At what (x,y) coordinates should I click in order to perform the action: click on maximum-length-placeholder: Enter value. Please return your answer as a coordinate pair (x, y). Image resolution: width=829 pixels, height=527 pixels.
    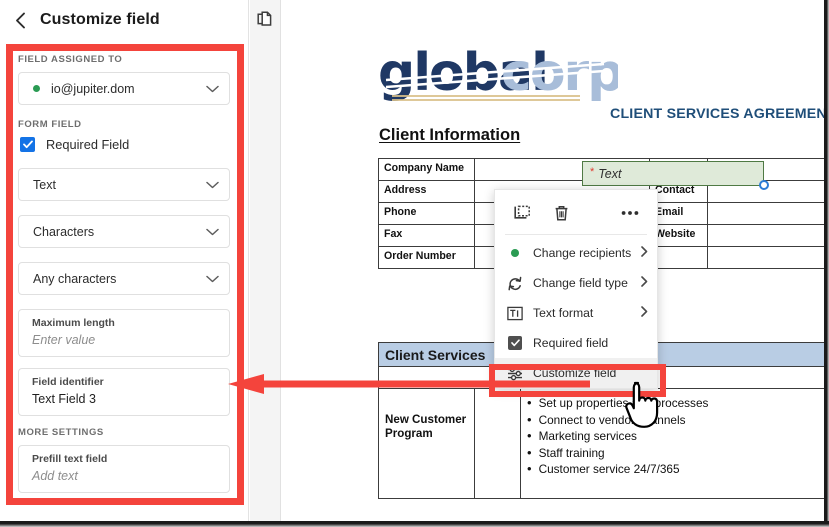
    Looking at the image, I should click on (64, 340).